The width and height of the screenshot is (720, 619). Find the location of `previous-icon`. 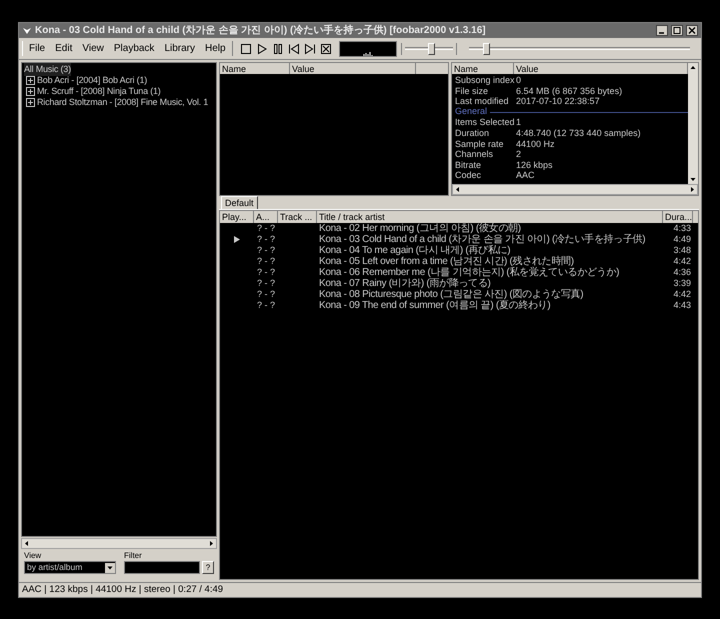

previous-icon is located at coordinates (294, 48).